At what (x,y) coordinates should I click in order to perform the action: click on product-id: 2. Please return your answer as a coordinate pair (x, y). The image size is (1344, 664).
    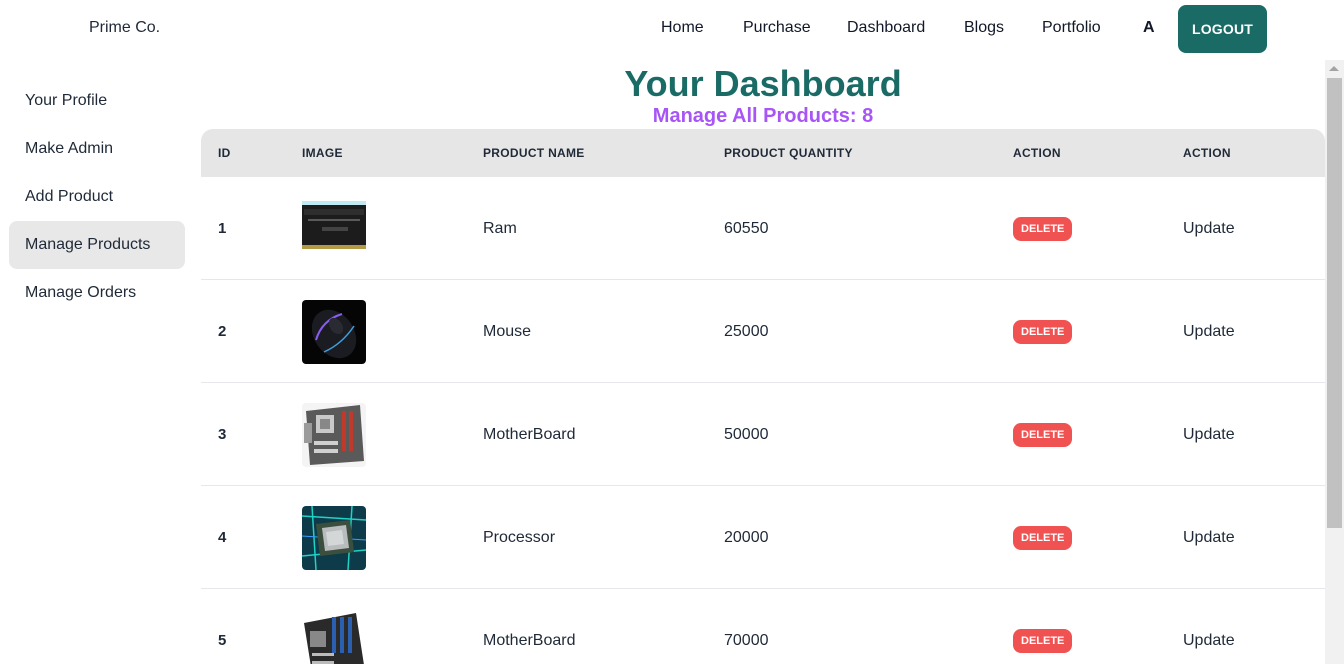
    Looking at the image, I should click on (222, 331).